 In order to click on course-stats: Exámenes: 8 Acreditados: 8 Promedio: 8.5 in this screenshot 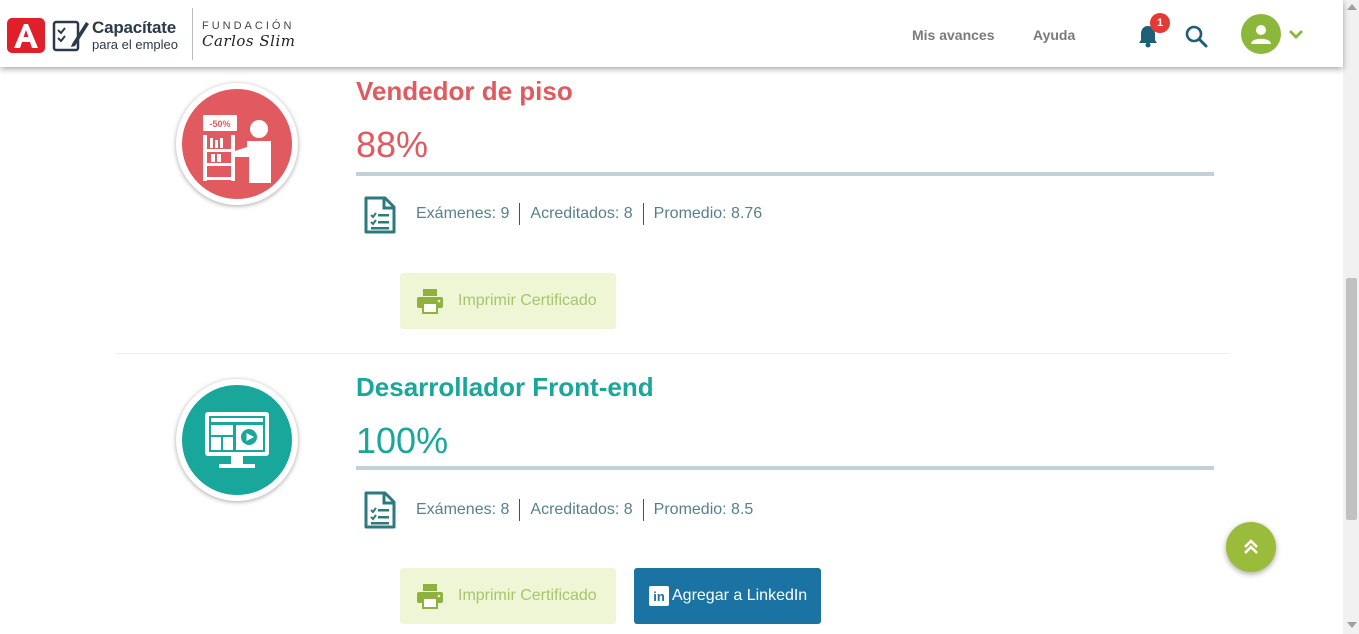, I will do `click(589, 510)`.